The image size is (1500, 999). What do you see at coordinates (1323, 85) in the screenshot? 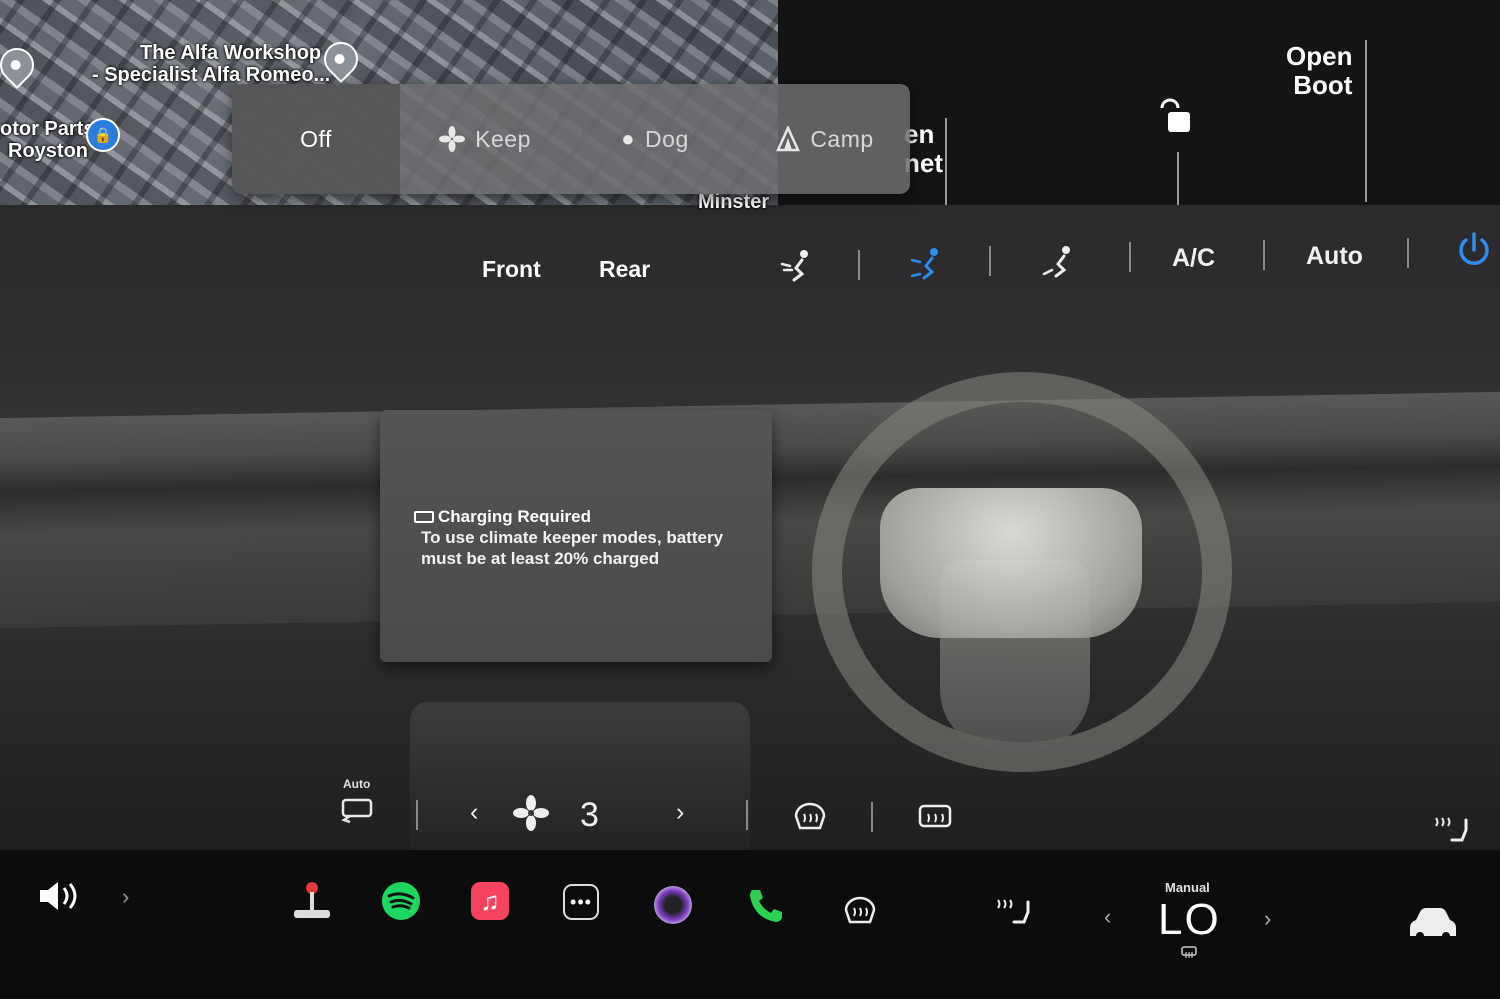
I see `open-boot-line2: Boot` at bounding box center [1323, 85].